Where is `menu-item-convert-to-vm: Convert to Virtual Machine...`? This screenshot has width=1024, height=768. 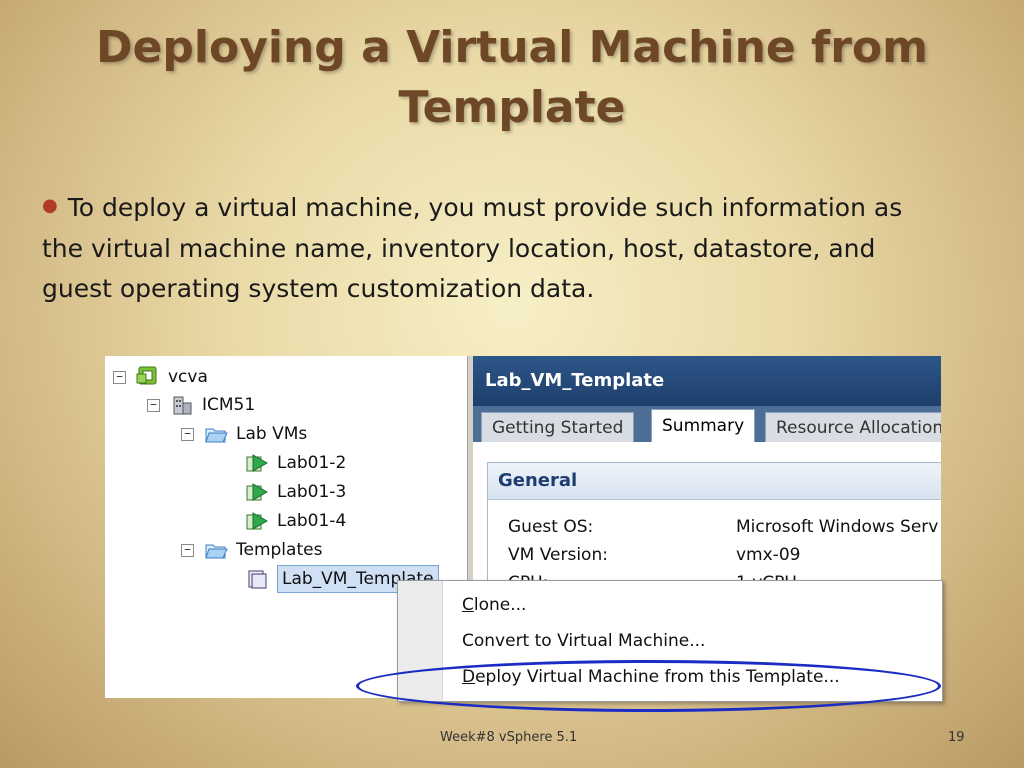 menu-item-convert-to-vm: Convert to Virtual Machine... is located at coordinates (583, 641).